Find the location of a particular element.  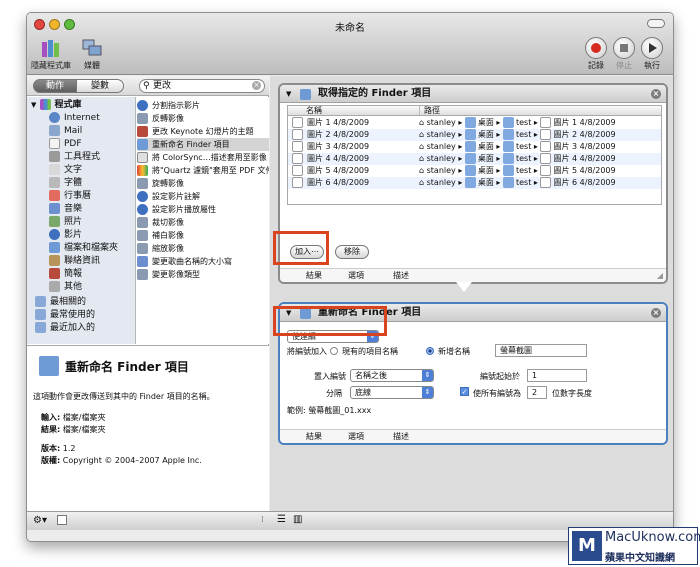

search-field: ⚲ 更改 × is located at coordinates (202, 86).